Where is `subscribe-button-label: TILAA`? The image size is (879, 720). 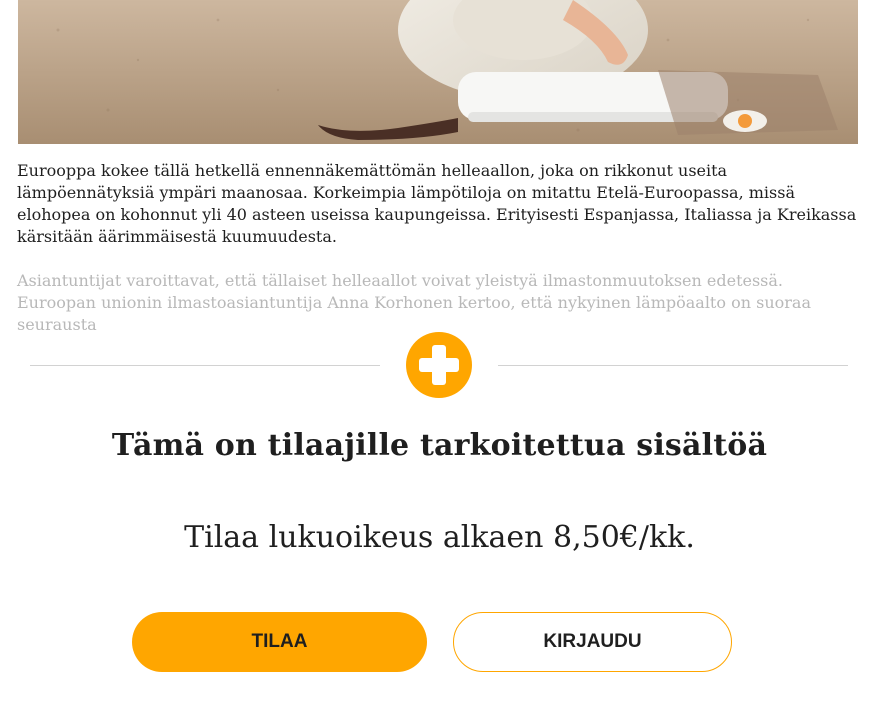 subscribe-button-label: TILAA is located at coordinates (279, 641).